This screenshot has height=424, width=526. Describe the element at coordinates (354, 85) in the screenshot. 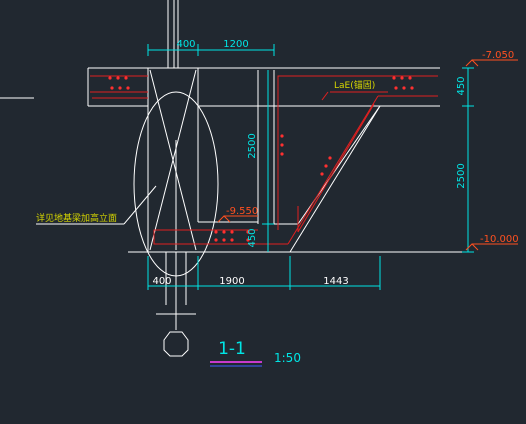

I see `anchorage-label: LaE(锚固)` at that location.